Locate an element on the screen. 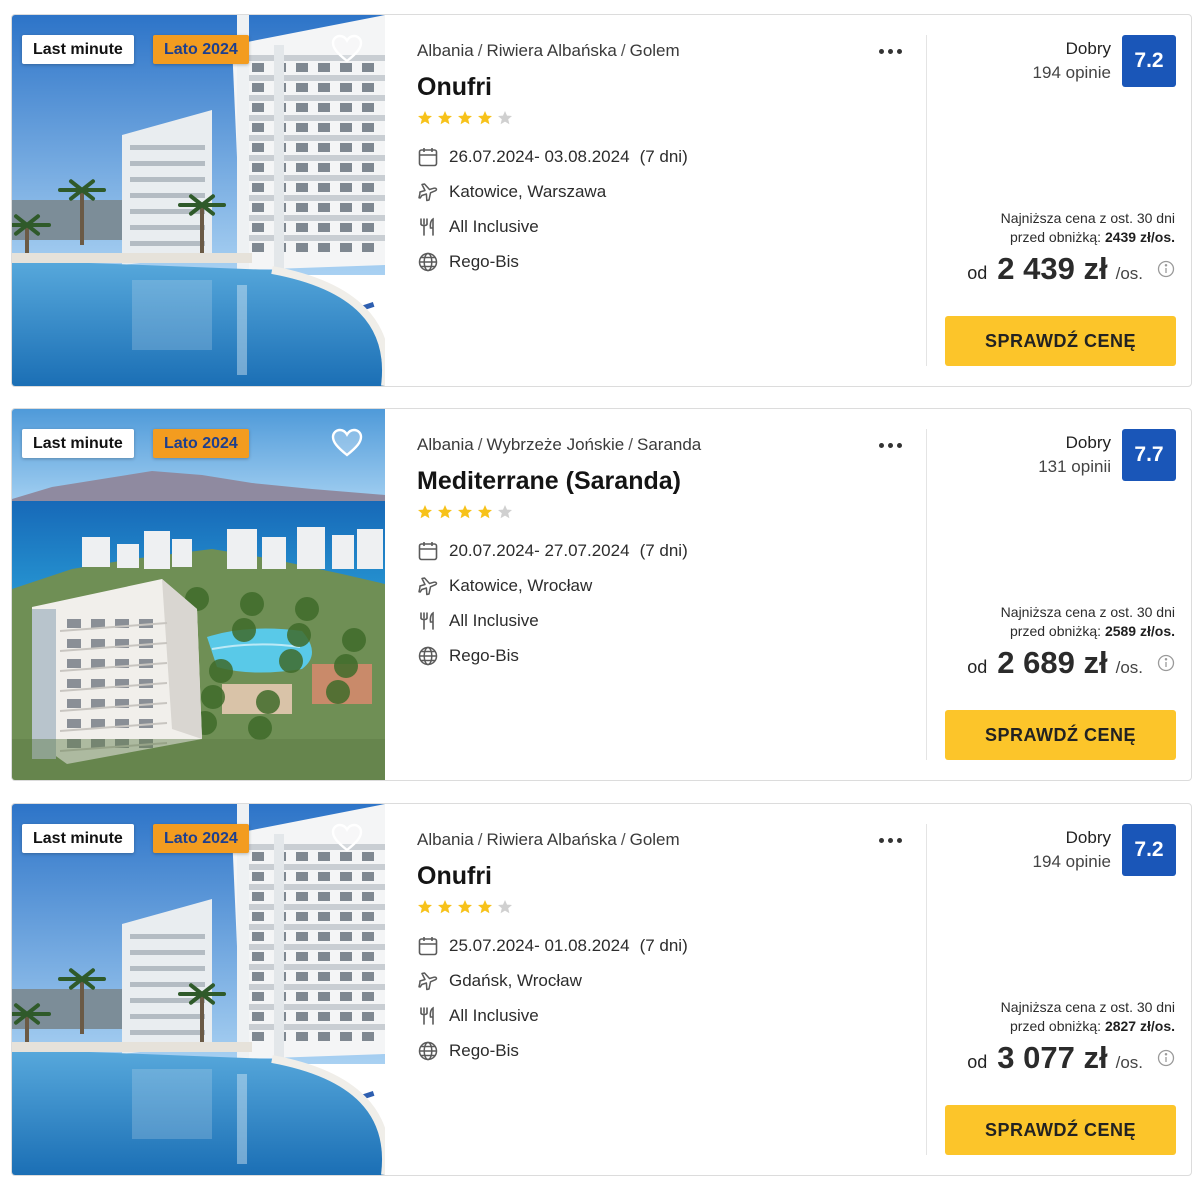  price-amount: 3 077 zł is located at coordinates (1052, 1057).